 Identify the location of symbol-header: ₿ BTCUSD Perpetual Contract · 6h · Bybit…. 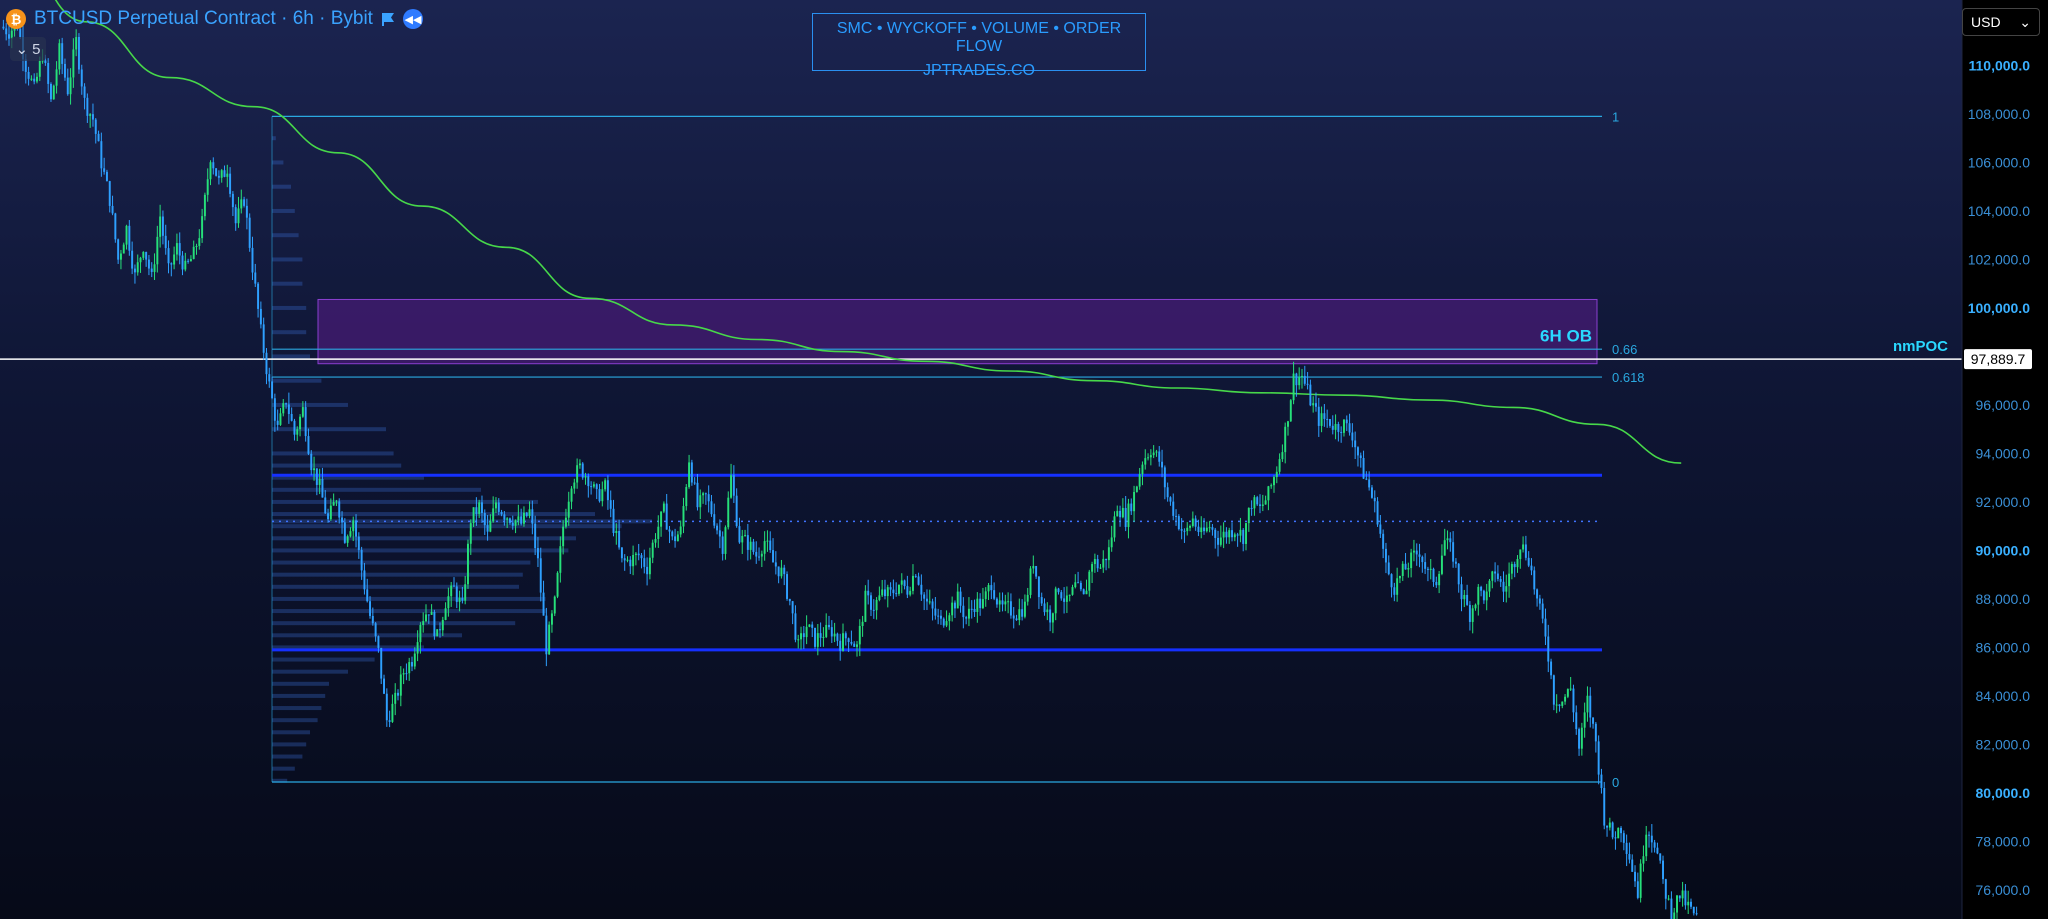
(214, 19).